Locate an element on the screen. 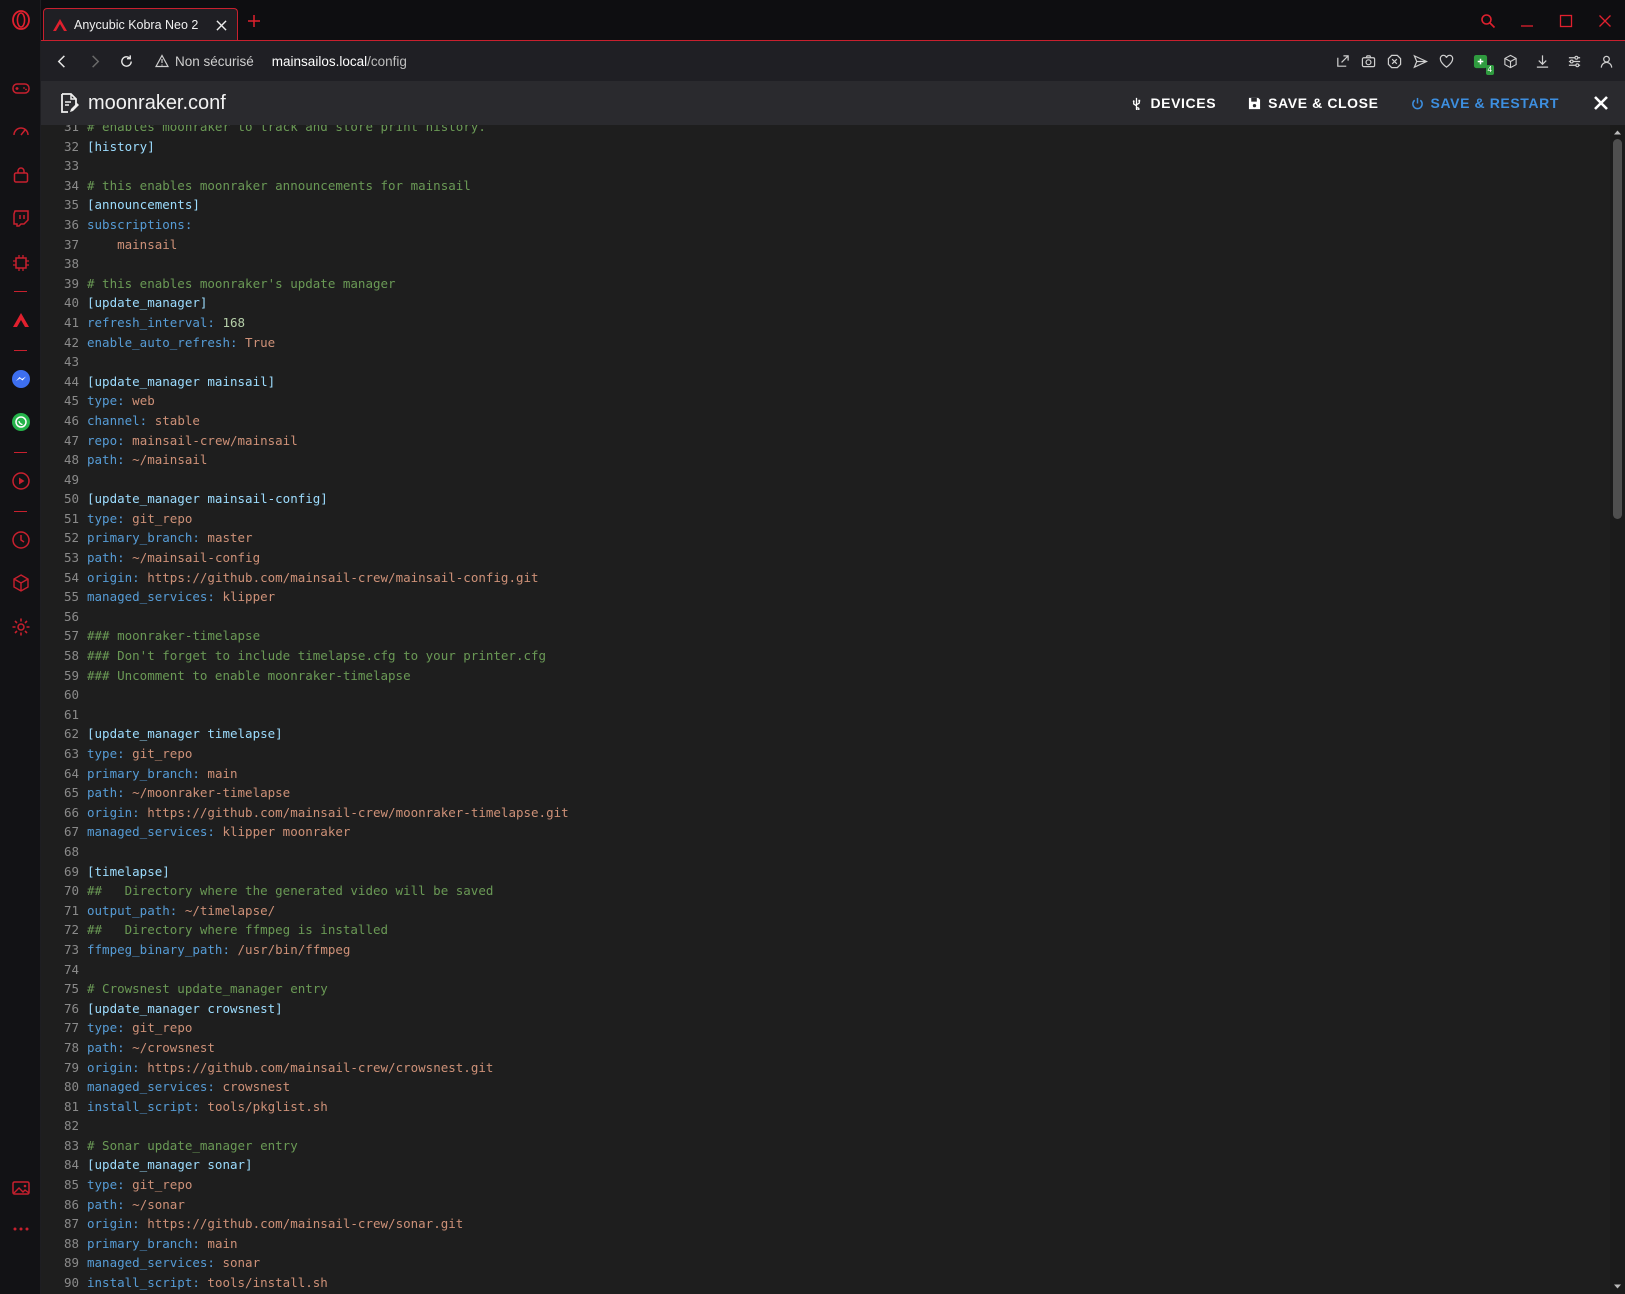 The width and height of the screenshot is (1625, 1294). heart-icon is located at coordinates (1446, 61).